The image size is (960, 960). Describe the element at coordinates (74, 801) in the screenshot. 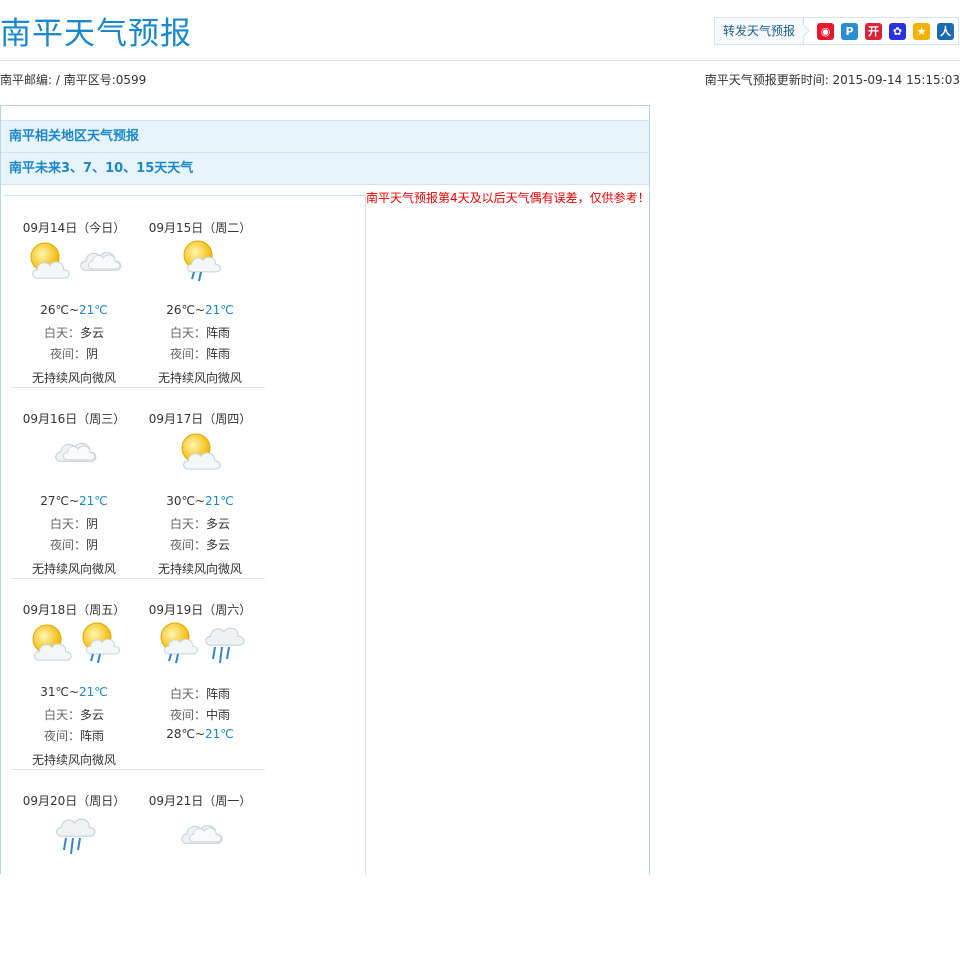

I see `day-date: 09月20日（周日）` at that location.